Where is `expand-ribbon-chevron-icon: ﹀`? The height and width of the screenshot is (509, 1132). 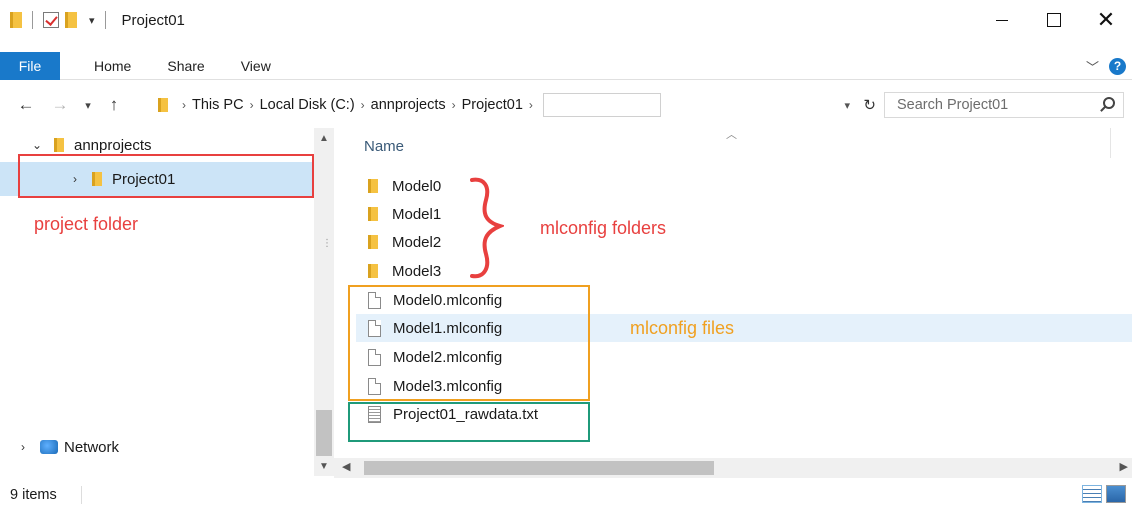
expand-ribbon-chevron-icon: ﹀ is located at coordinates (1092, 66).